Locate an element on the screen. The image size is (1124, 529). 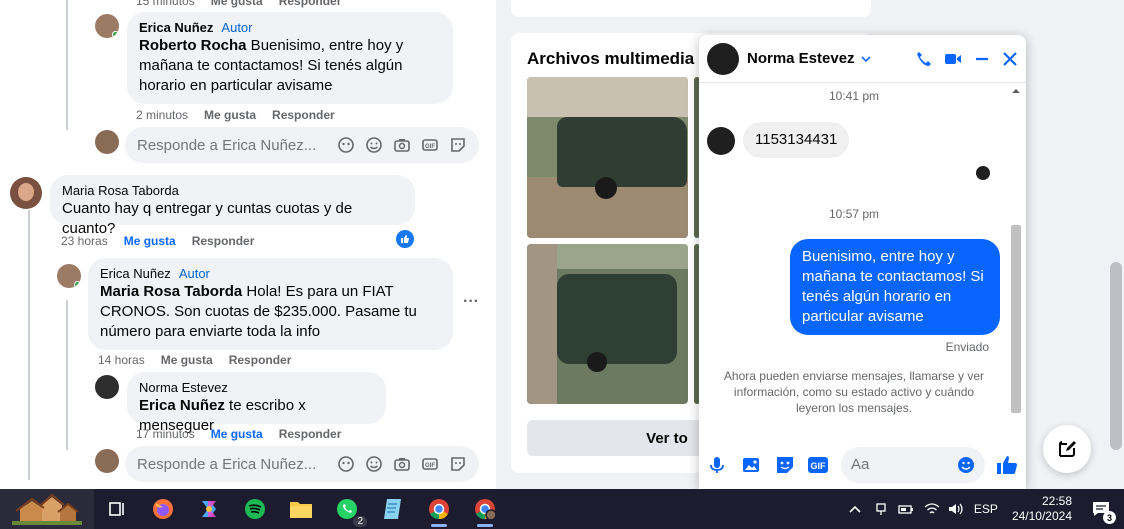
compose-icon is located at coordinates (1067, 449).